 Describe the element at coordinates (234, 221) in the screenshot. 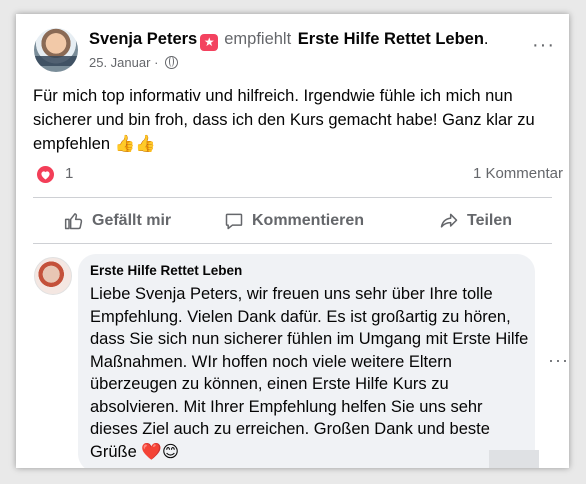

I see `comment-icon` at that location.